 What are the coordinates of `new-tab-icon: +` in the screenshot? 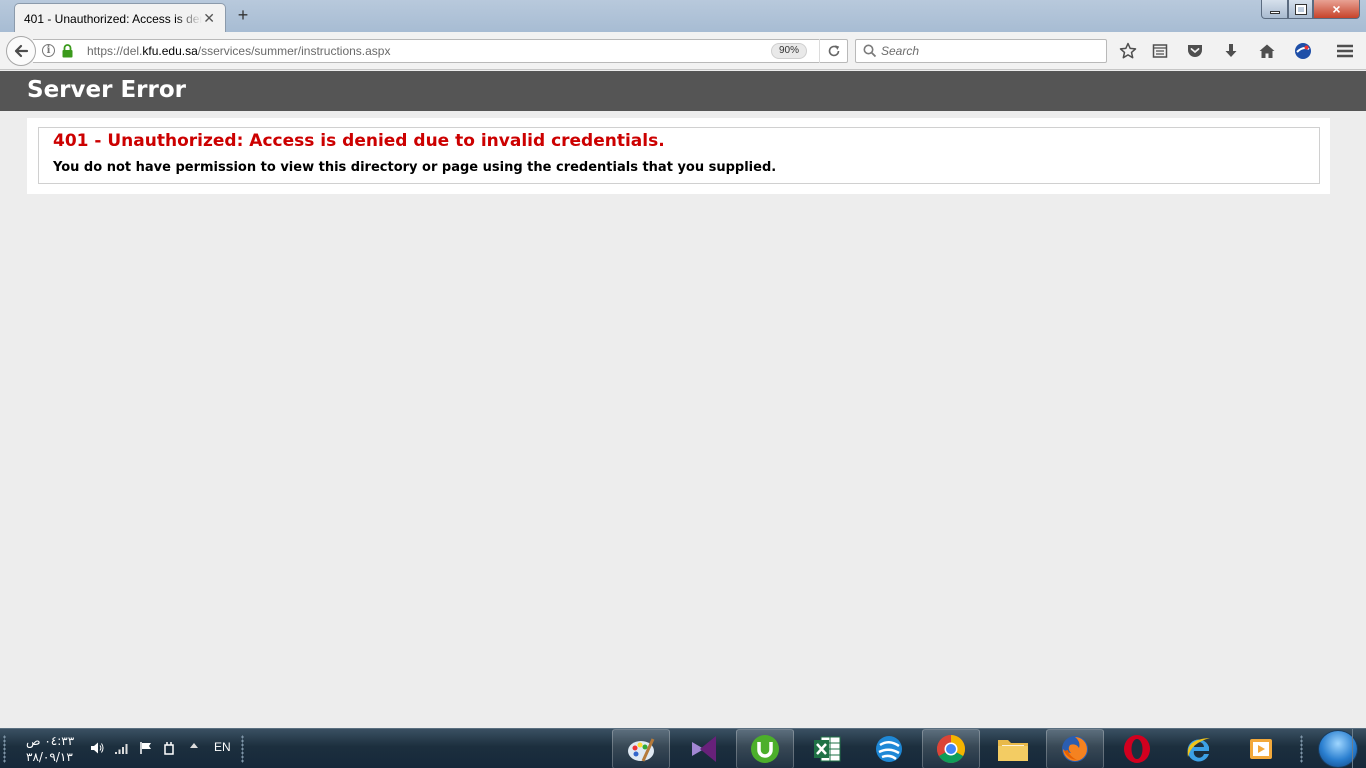 It's located at (243, 15).